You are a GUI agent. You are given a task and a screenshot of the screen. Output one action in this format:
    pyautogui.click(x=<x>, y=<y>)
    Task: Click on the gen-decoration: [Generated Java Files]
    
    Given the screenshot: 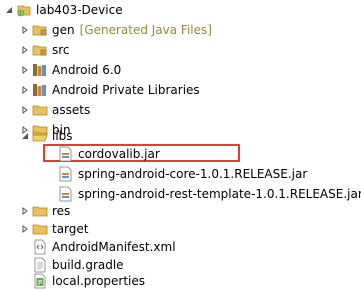 What is the action you would take?
    pyautogui.click(x=145, y=30)
    